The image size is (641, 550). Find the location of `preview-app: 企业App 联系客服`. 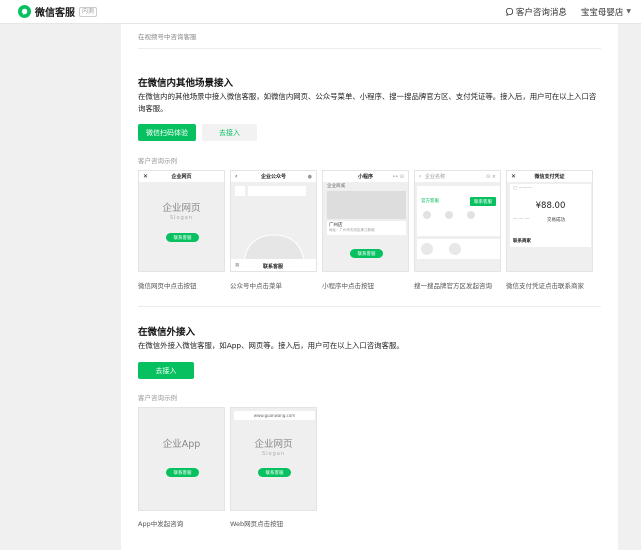

preview-app: 企业App 联系客服 is located at coordinates (181, 459).